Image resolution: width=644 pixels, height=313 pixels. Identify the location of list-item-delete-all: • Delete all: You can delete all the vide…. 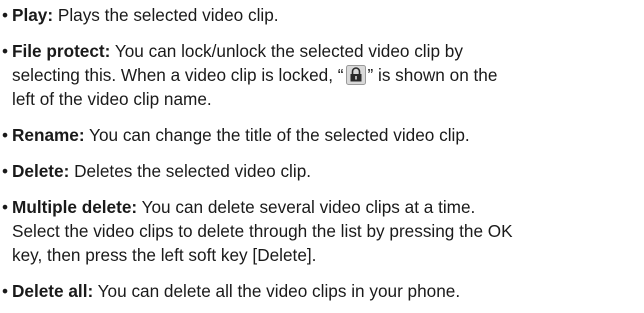
(322, 291).